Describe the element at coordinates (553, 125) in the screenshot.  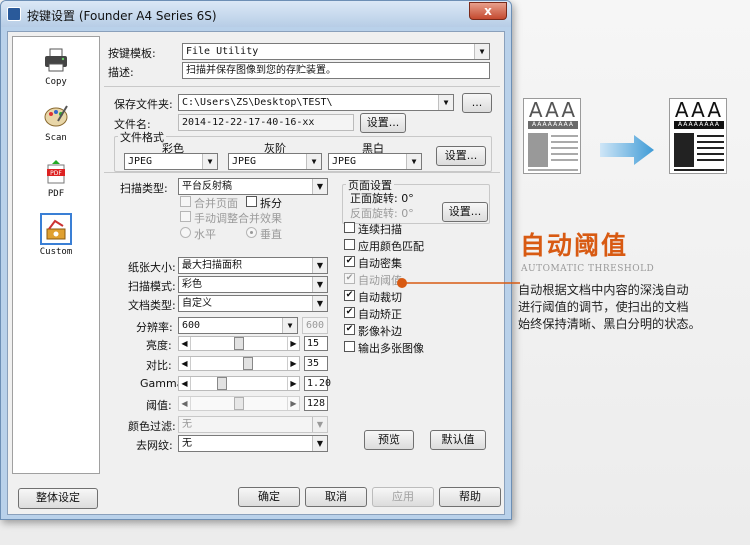
I see `doc-bar-before: AAAAAAAA` at that location.